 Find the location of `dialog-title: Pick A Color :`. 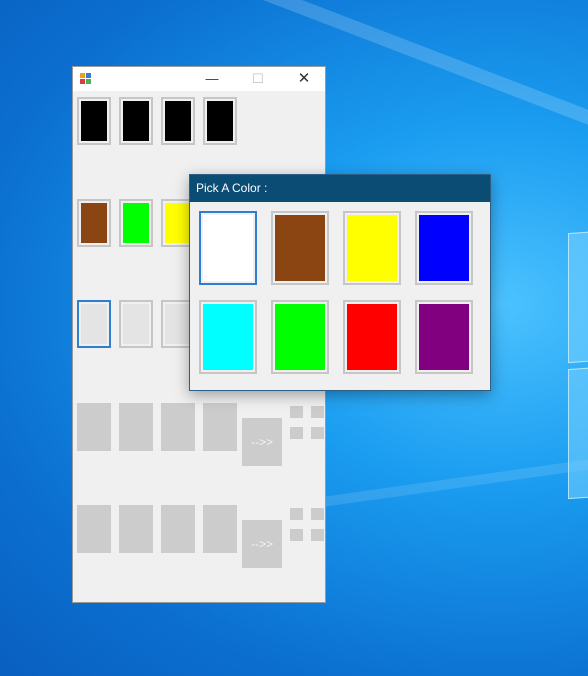

dialog-title: Pick A Color : is located at coordinates (340, 188).